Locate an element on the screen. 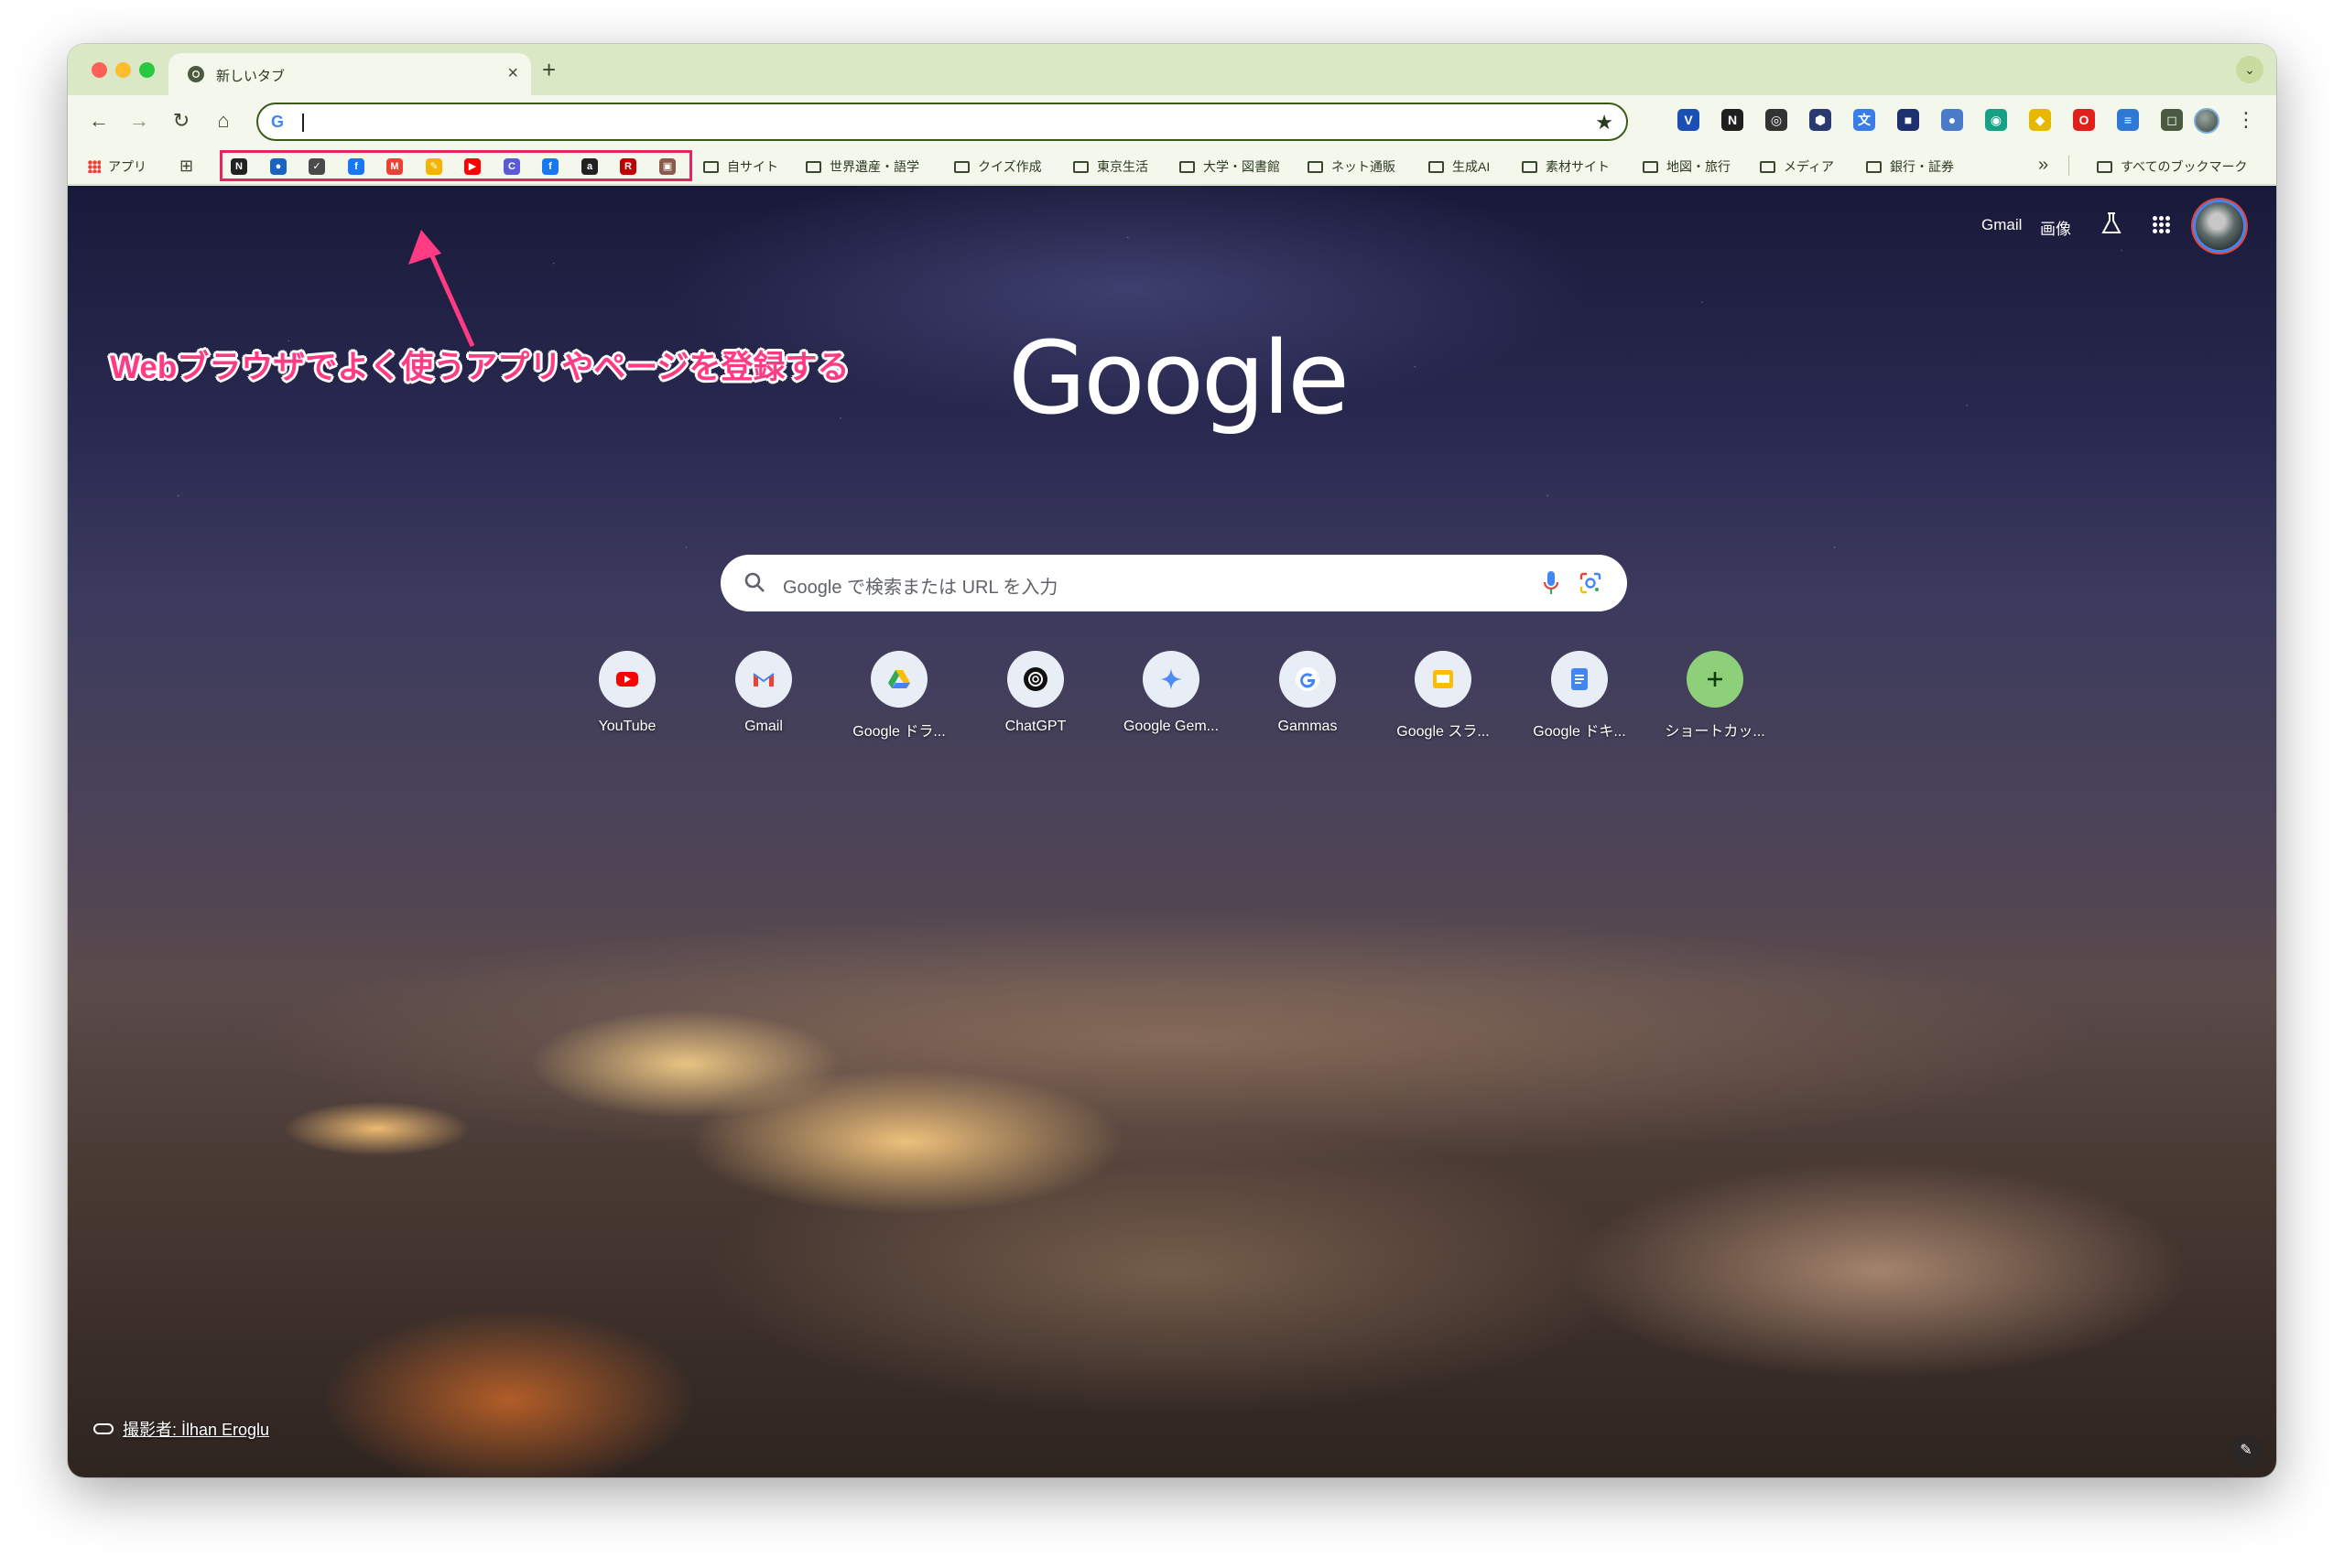 This screenshot has width=2344, height=1568. extension-capture-icon: ◎ is located at coordinates (1776, 120).